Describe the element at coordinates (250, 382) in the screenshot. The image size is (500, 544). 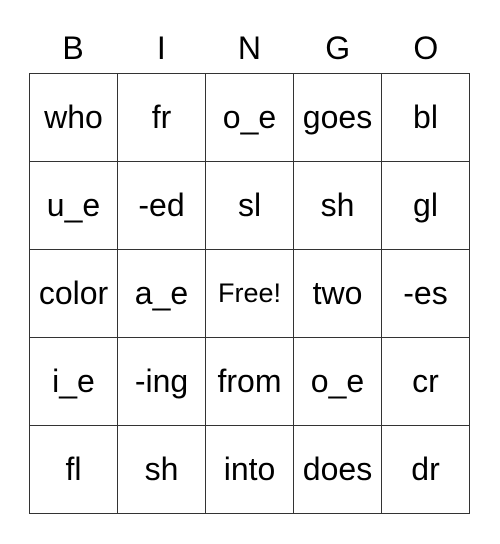
I see `bingo-cell: from` at that location.